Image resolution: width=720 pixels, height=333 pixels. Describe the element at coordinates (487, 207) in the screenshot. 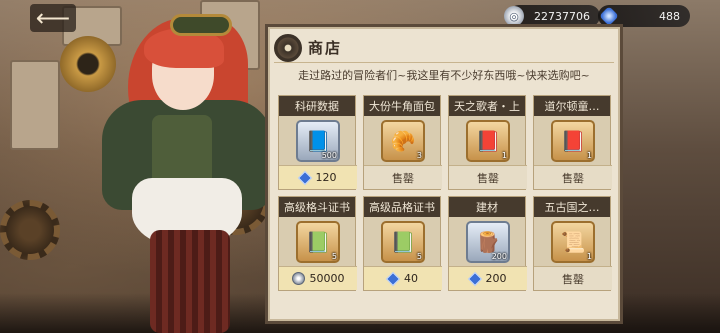

I see `item-name: 建材` at that location.